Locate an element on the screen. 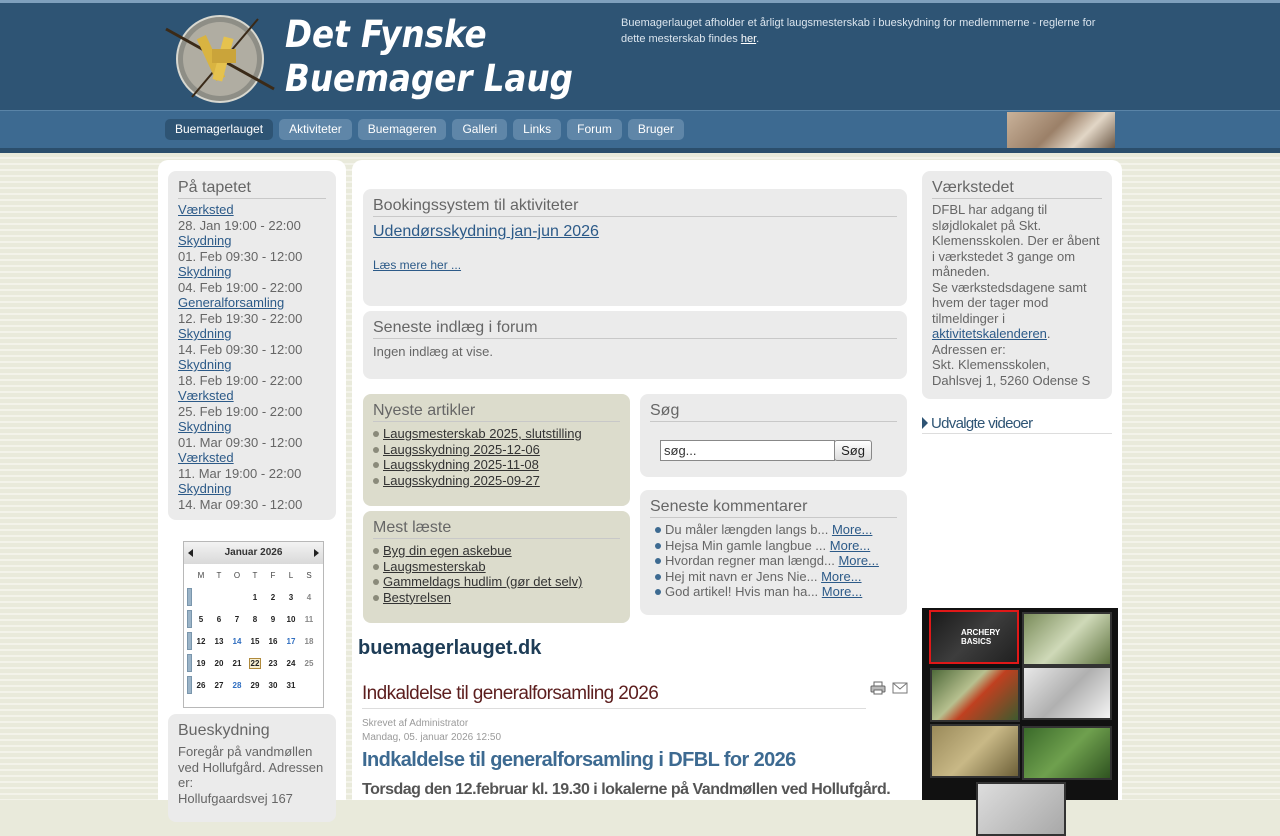  calendar-day: 13 is located at coordinates (219, 641).